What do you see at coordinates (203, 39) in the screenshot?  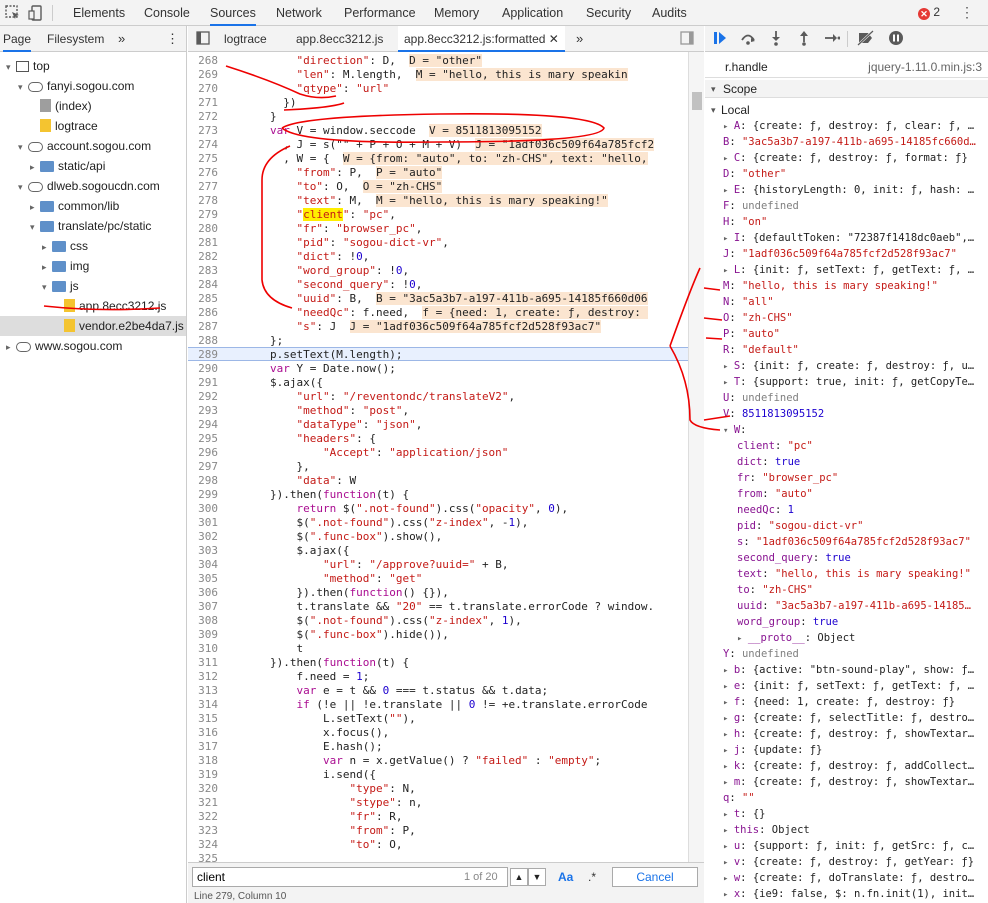 I see `toggle-navigator-icon` at bounding box center [203, 39].